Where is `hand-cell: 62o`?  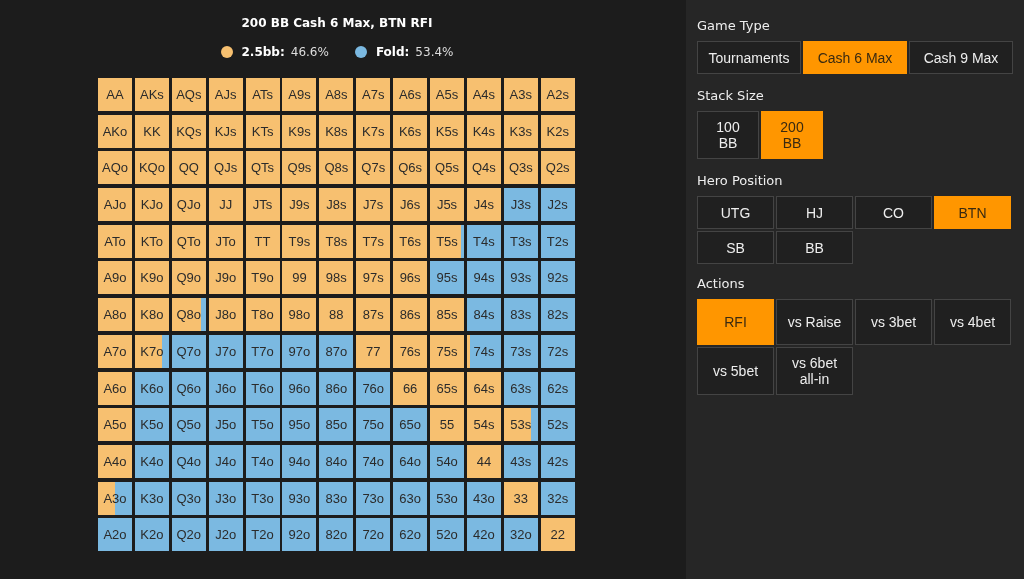
hand-cell: 62o is located at coordinates (410, 535).